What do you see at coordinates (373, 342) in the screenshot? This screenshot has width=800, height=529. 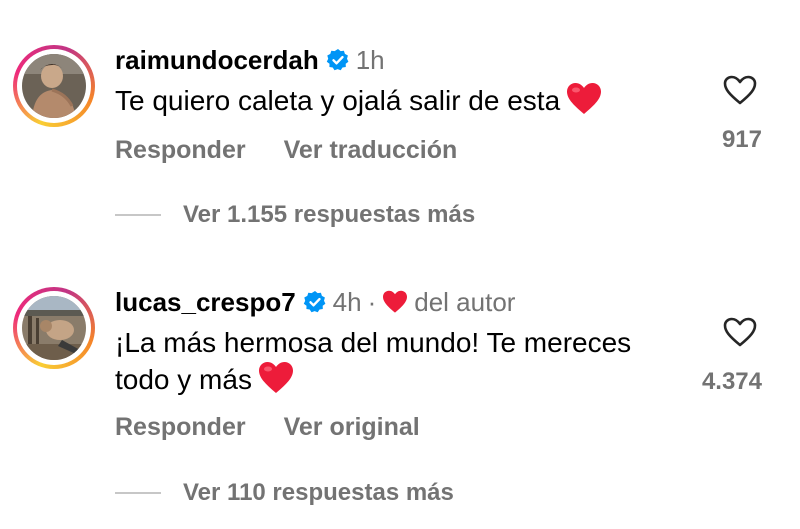 I see `comment-text-line-1: ¡La más hermosa del mundo! Te mereces` at bounding box center [373, 342].